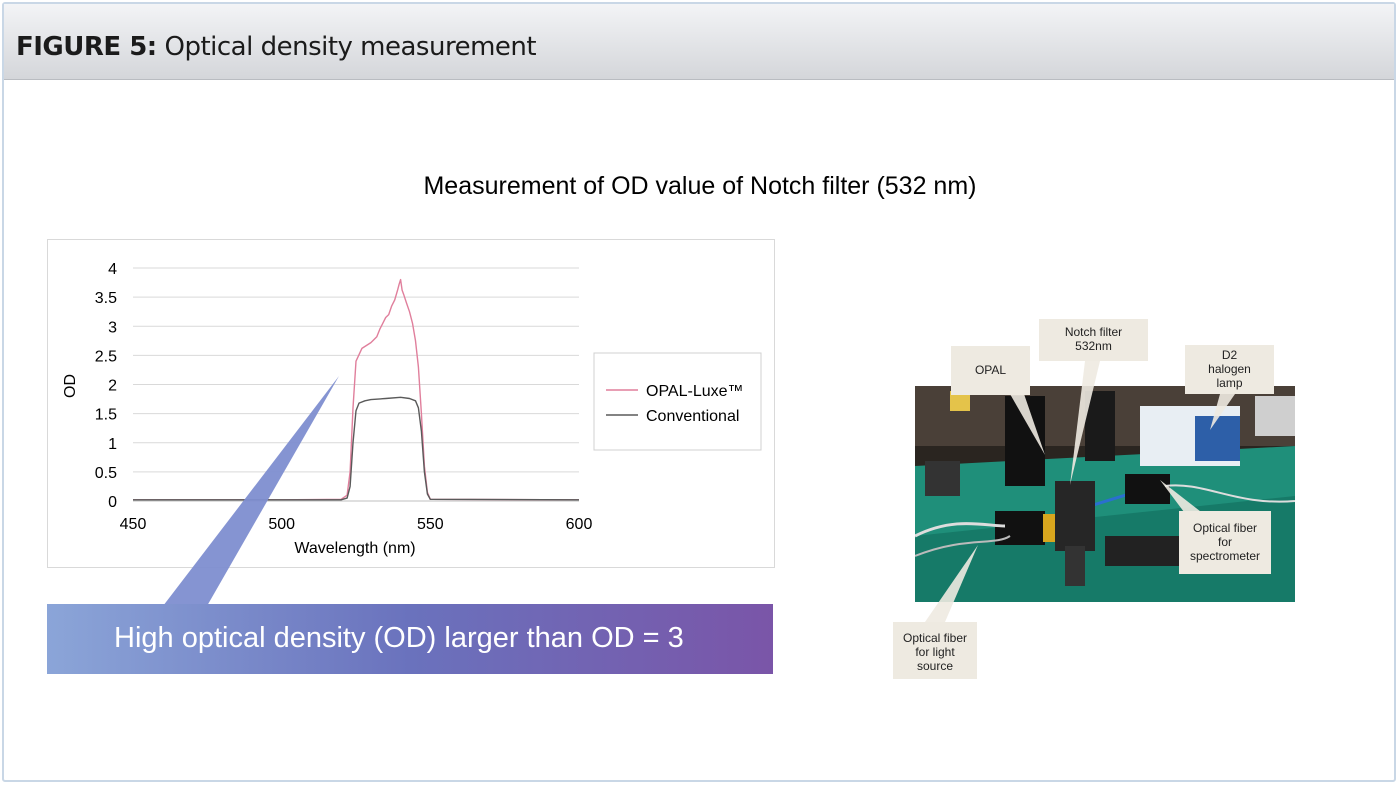 Image resolution: width=1400 pixels, height=786 pixels. What do you see at coordinates (112, 502) in the screenshot?
I see `y-tick-label: 0` at bounding box center [112, 502].